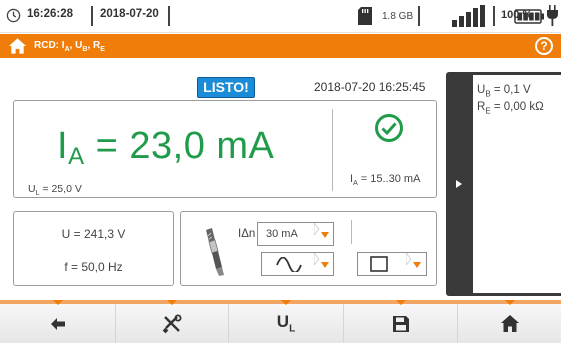  I want to click on save-icon, so click(400, 323).